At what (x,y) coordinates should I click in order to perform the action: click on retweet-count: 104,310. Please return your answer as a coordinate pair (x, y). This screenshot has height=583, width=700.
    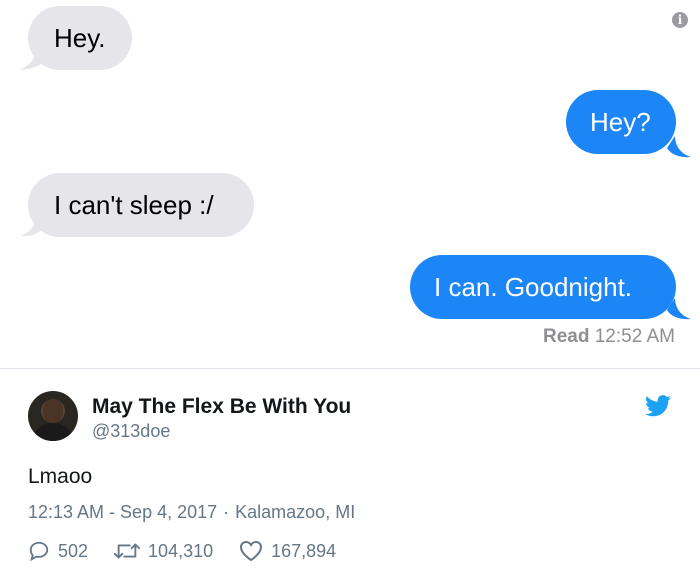
    Looking at the image, I should click on (181, 550).